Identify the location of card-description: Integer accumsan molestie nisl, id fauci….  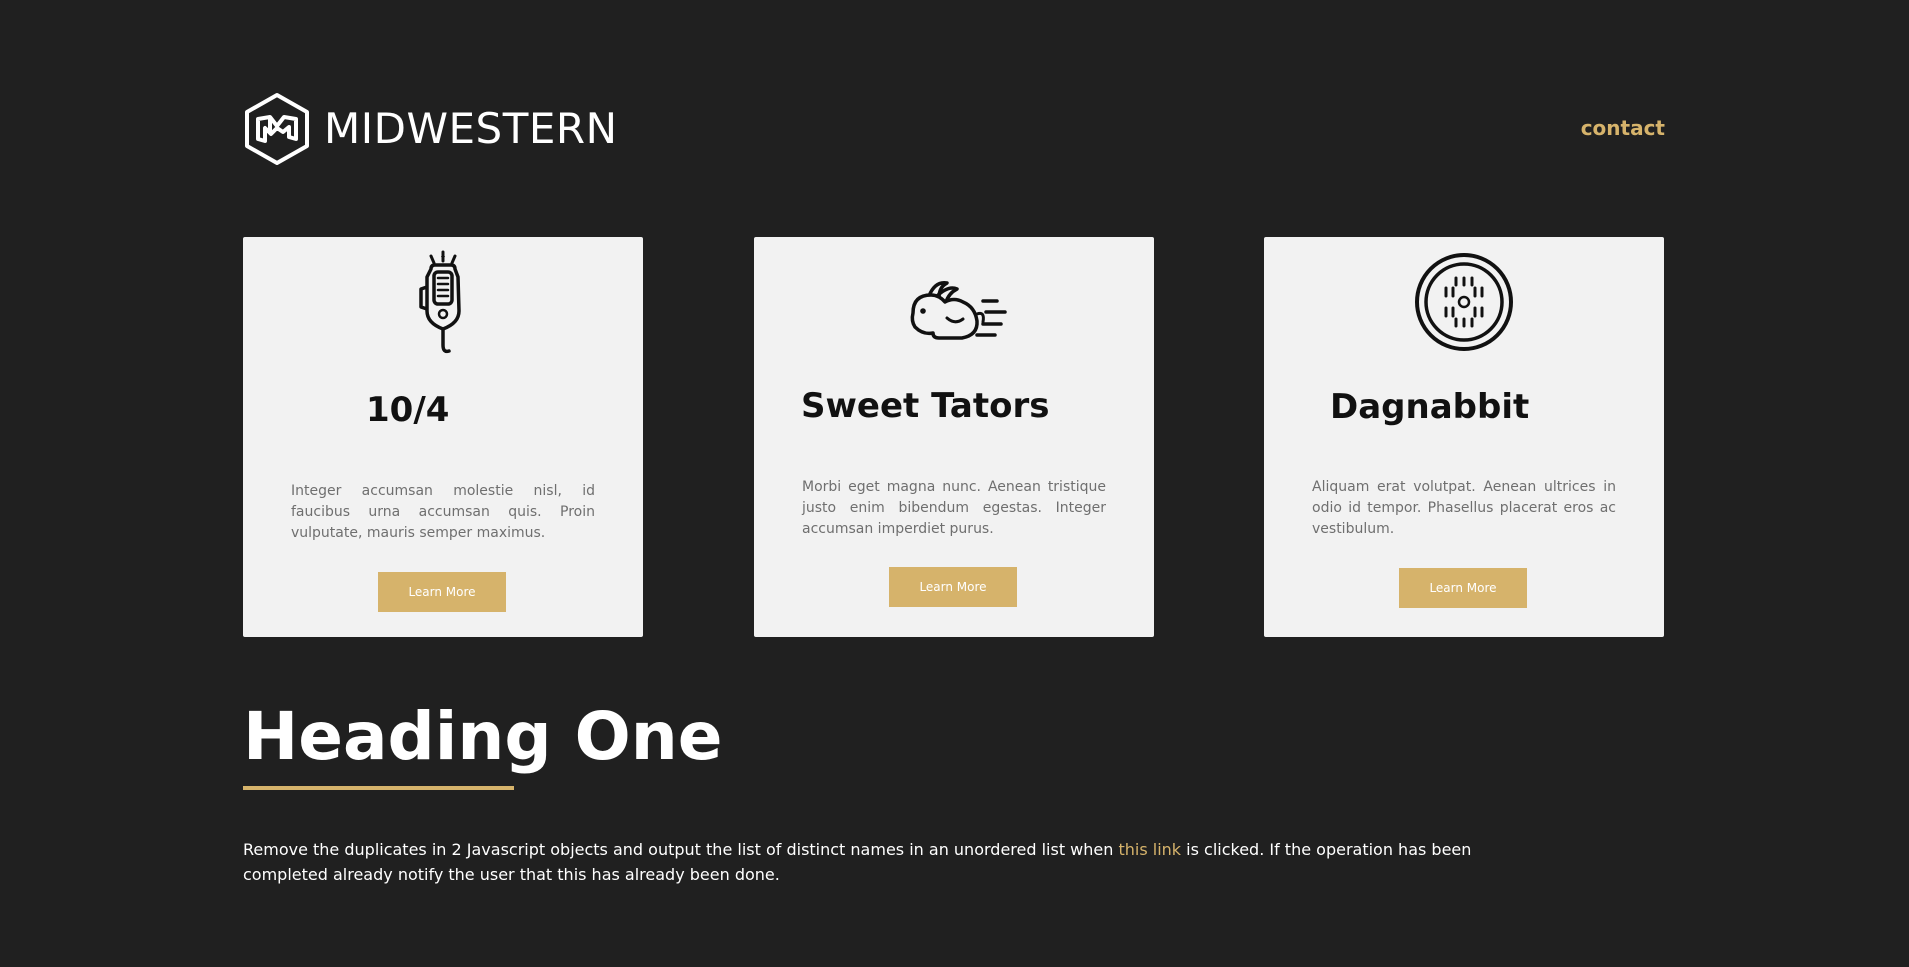
(443, 512).